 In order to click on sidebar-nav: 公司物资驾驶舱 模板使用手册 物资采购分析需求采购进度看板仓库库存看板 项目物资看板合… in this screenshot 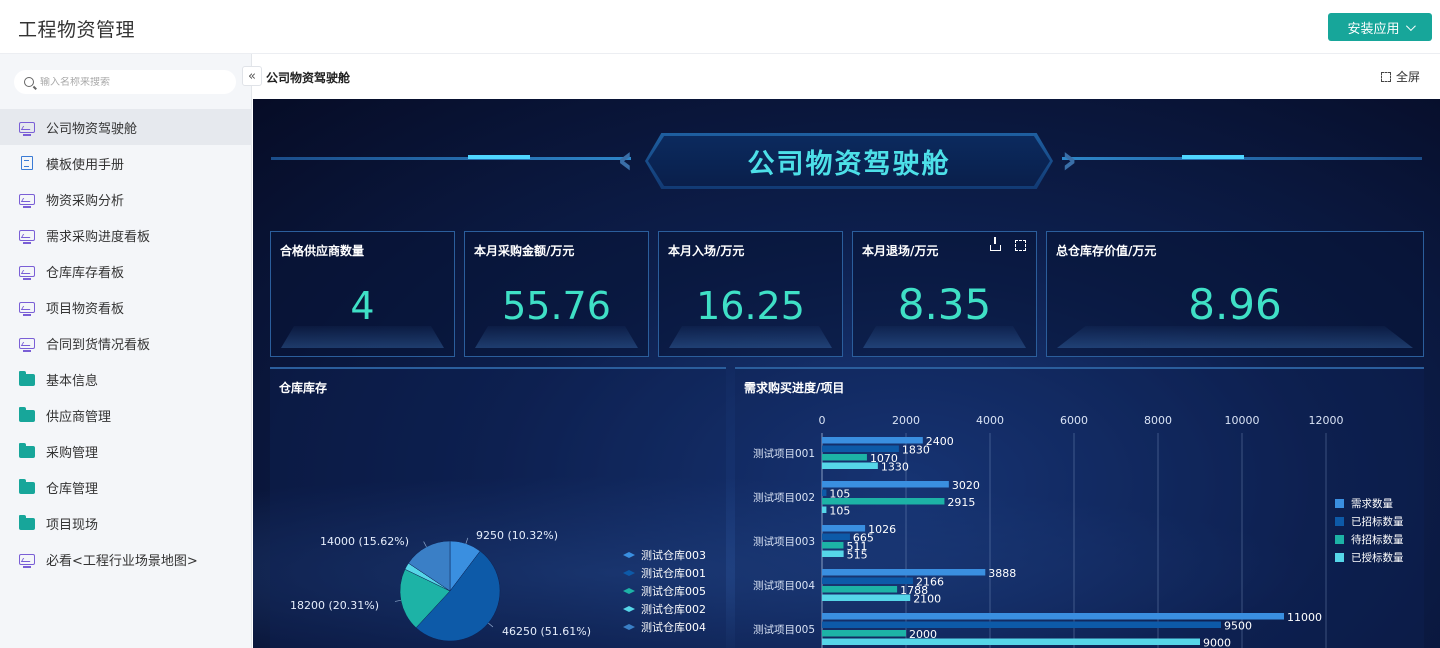, I will do `click(126, 343)`.